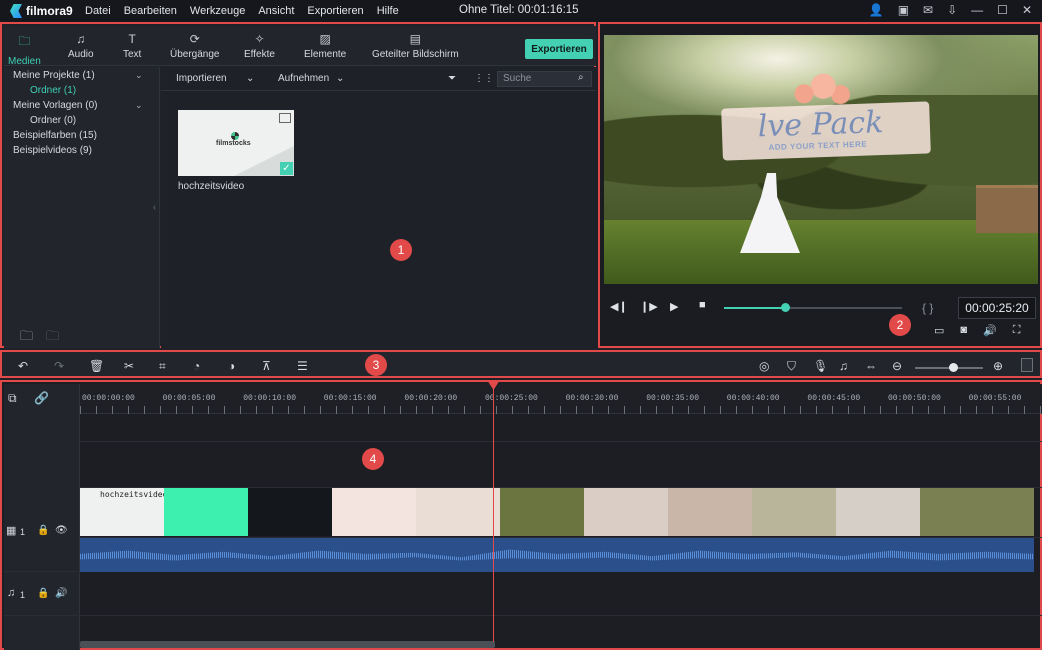 This screenshot has height=650, width=1042. Describe the element at coordinates (59, 366) in the screenshot. I see `redo-icon: ↷` at that location.